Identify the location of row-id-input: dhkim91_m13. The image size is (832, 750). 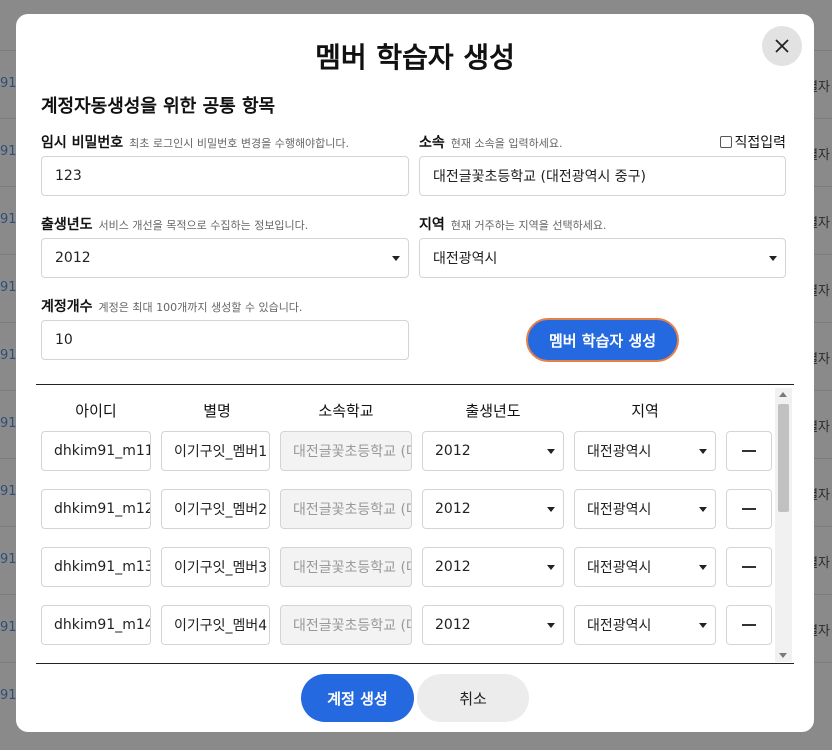
(96, 567).